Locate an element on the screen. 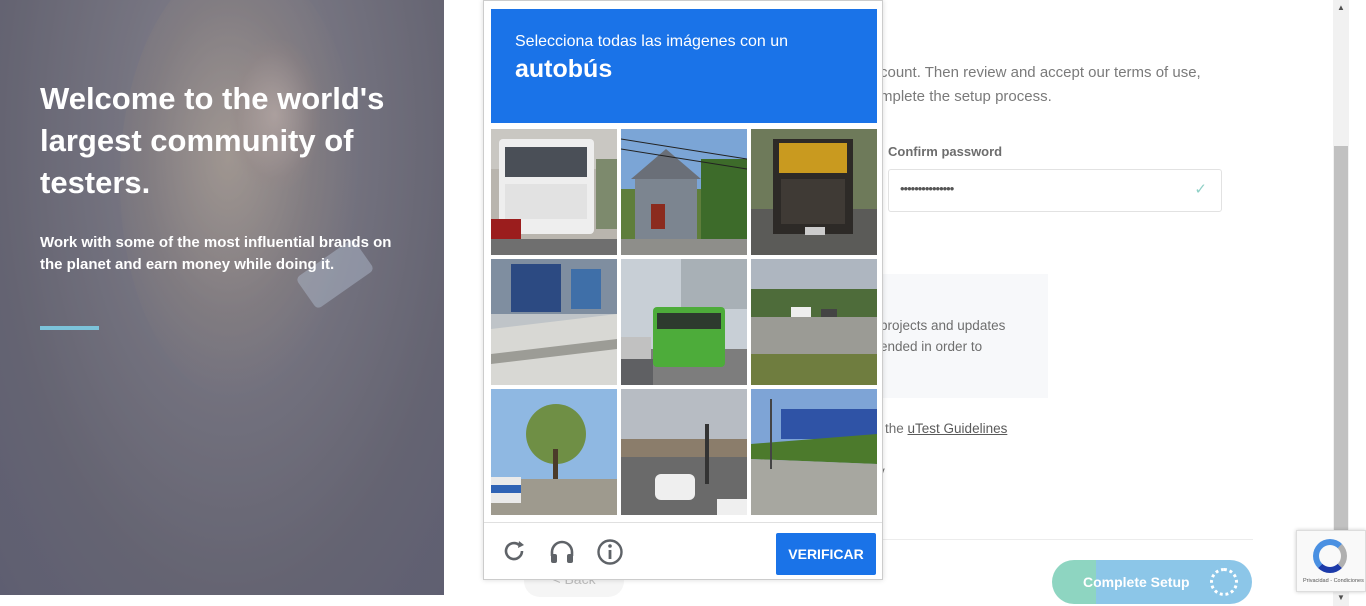  info-line2: ended in order to is located at coordinates (931, 346).